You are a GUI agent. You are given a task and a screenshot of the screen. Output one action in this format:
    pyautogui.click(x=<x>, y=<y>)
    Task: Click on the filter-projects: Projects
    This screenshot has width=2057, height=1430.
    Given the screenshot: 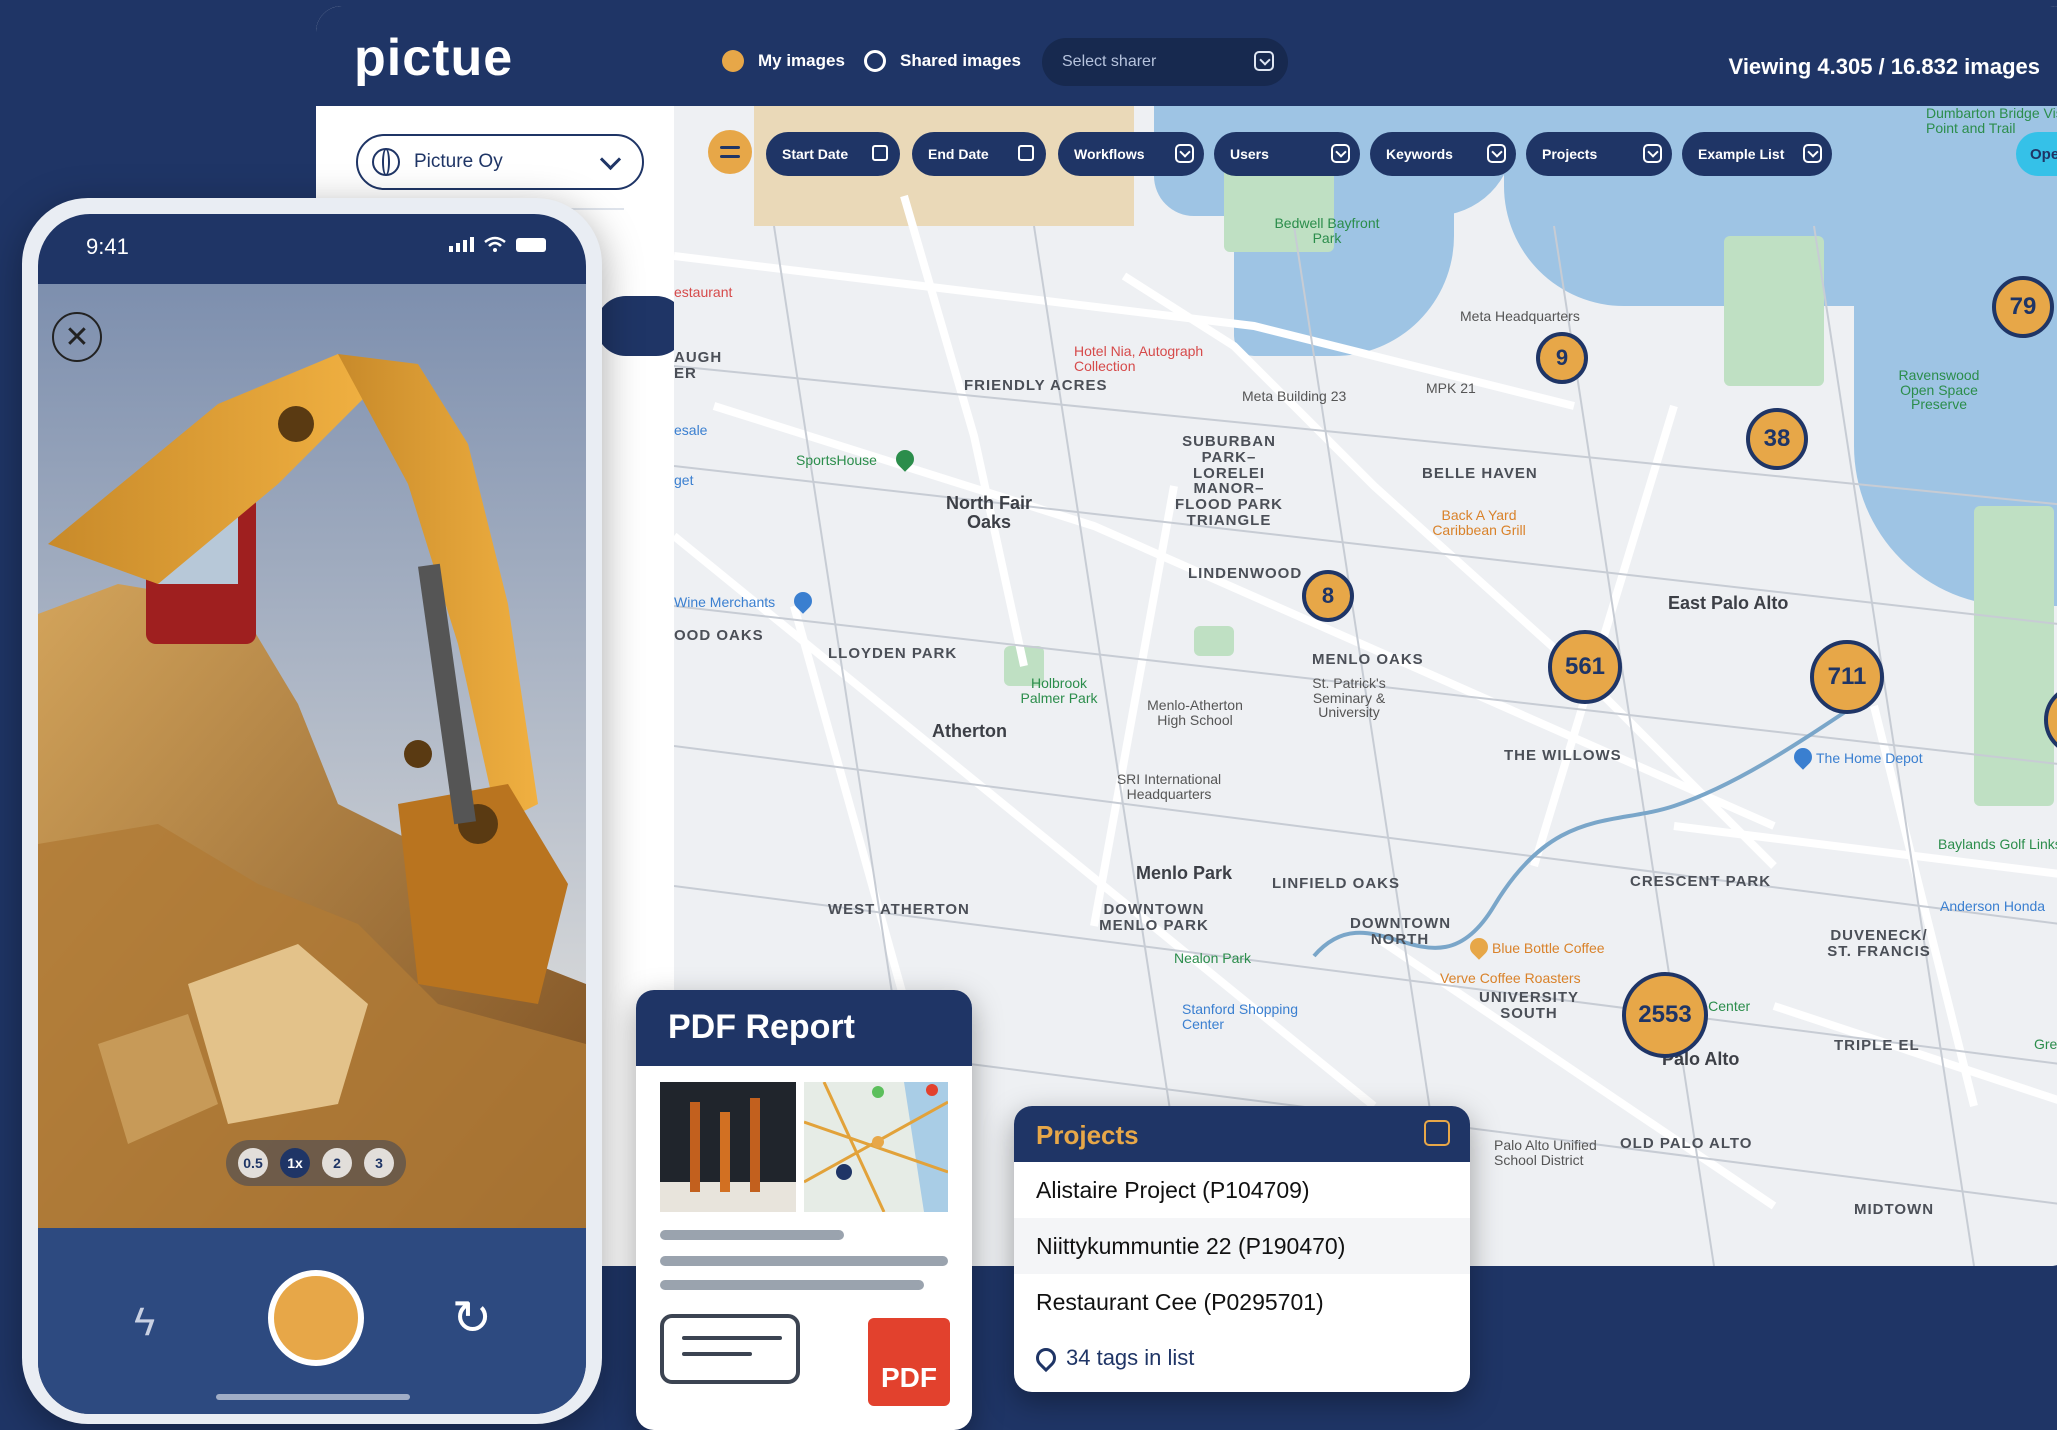 What is the action you would take?
    pyautogui.click(x=1599, y=154)
    